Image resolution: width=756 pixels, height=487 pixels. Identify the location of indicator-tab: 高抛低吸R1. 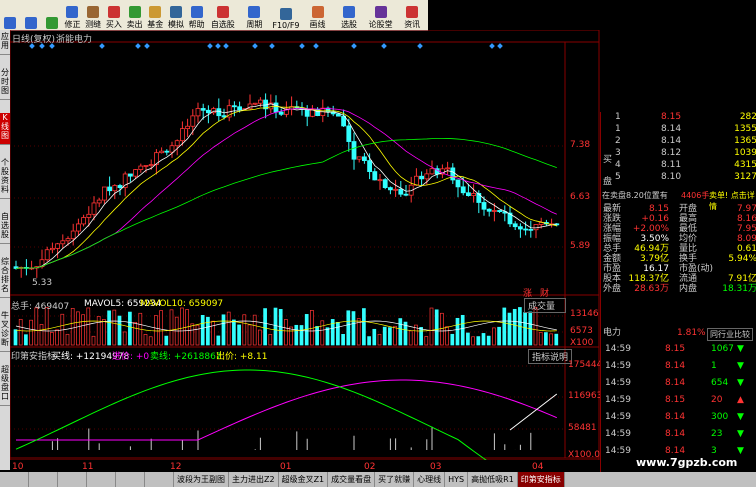
(493, 479).